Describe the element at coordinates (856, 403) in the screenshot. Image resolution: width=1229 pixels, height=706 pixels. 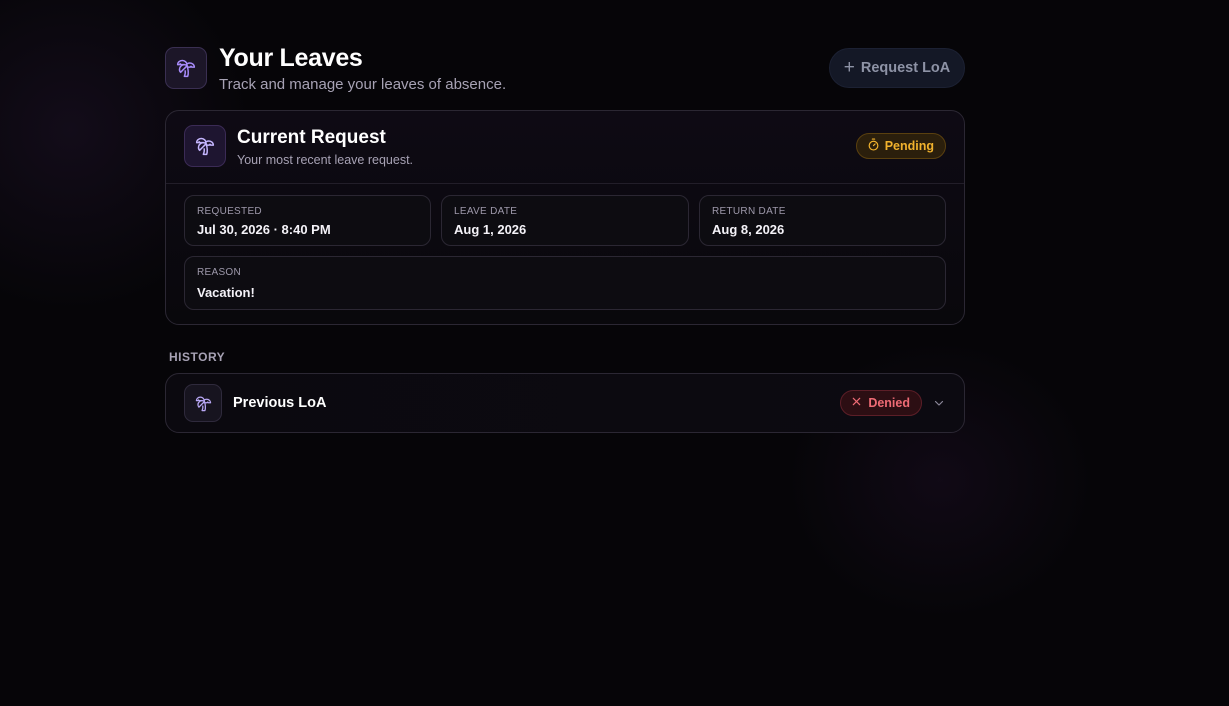
I see `x-icon` at that location.